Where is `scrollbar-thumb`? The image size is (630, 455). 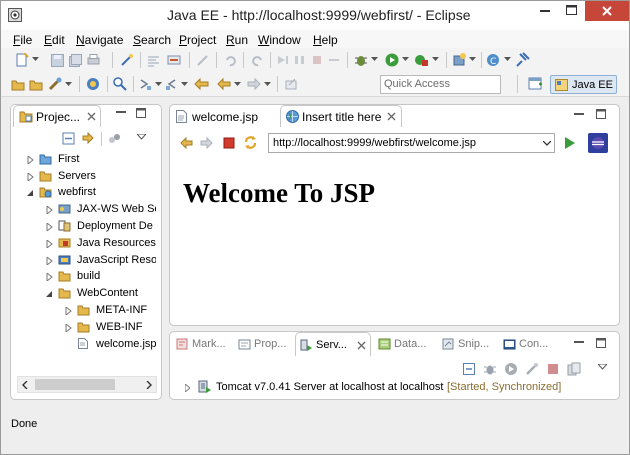 scrollbar-thumb is located at coordinates (75, 384).